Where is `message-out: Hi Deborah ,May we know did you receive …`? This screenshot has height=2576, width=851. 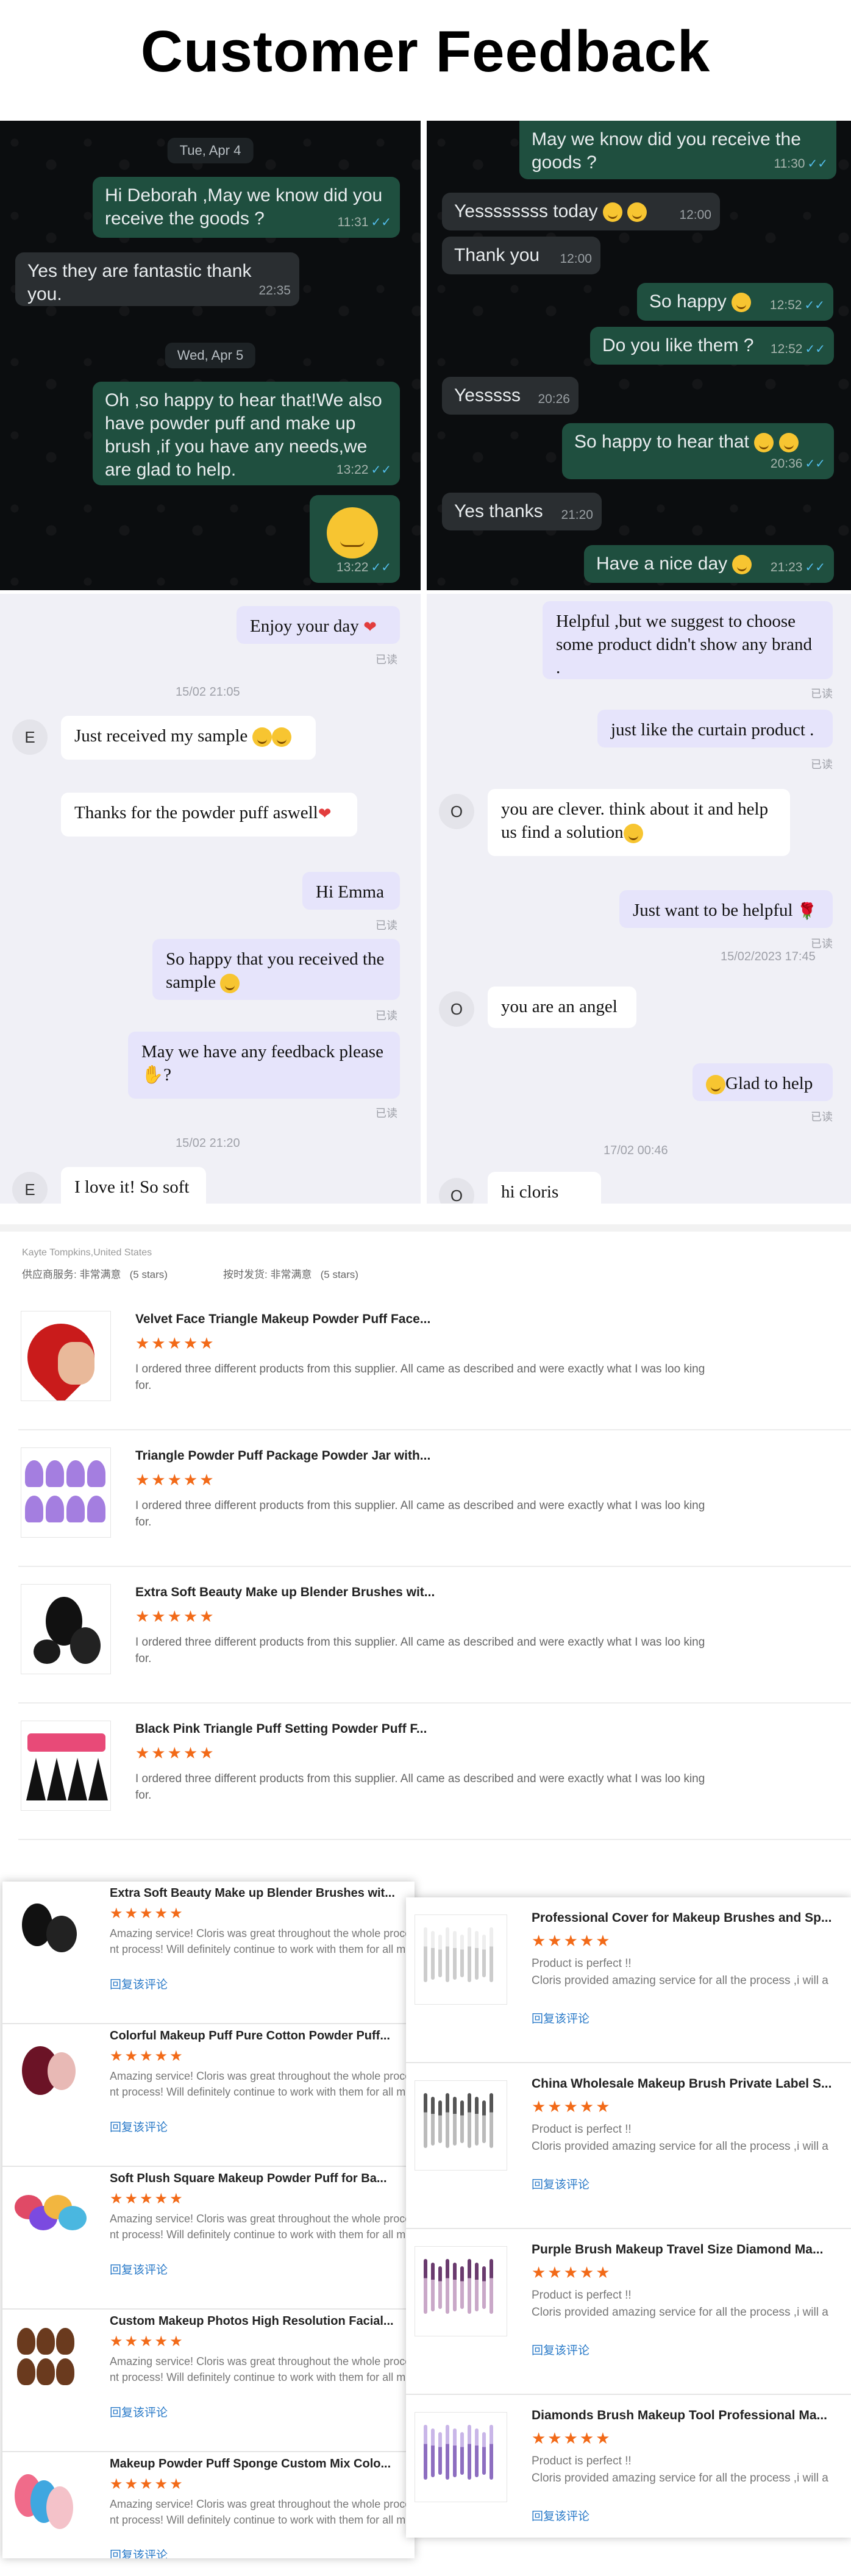 message-out: Hi Deborah ,May we know did you receive … is located at coordinates (246, 207).